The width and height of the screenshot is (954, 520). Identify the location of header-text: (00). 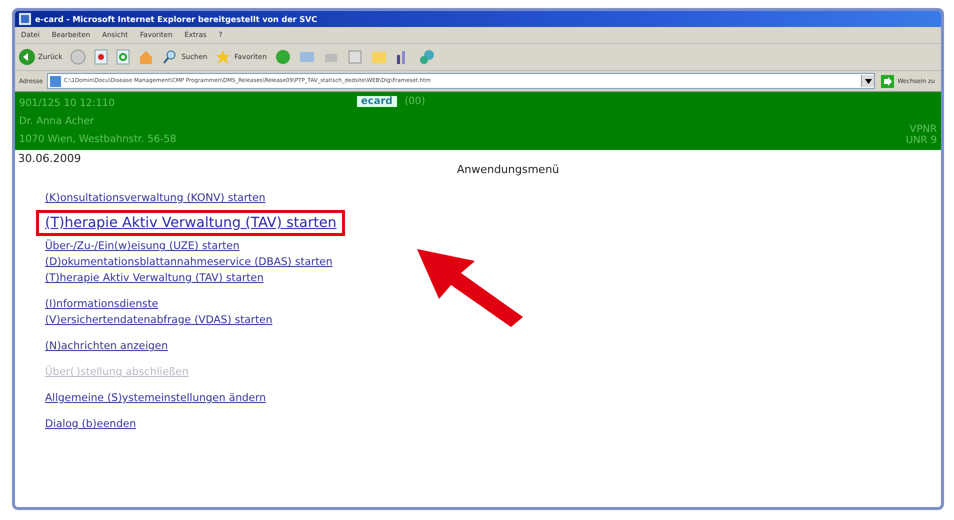
(415, 101).